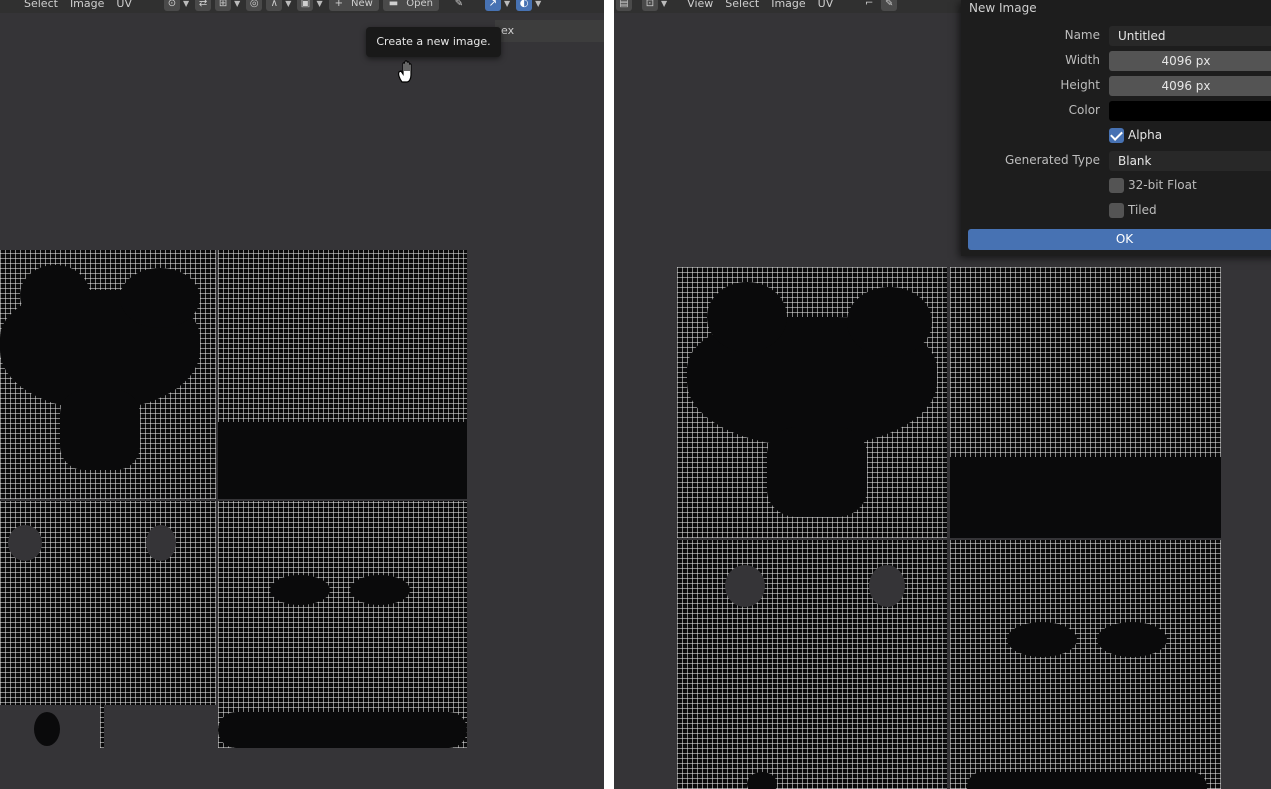 This screenshot has width=1271, height=789. I want to click on alpha-label: Alpha, so click(1145, 135).